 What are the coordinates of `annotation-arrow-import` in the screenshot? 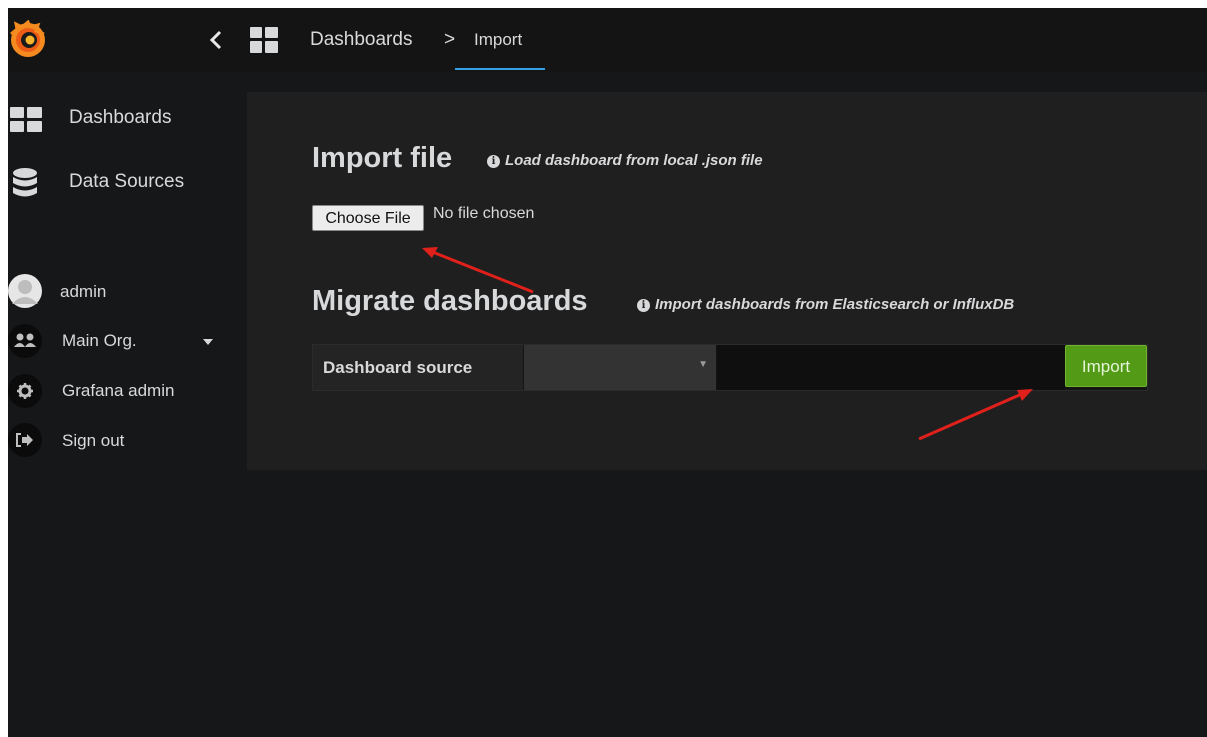 It's located at (975, 415).